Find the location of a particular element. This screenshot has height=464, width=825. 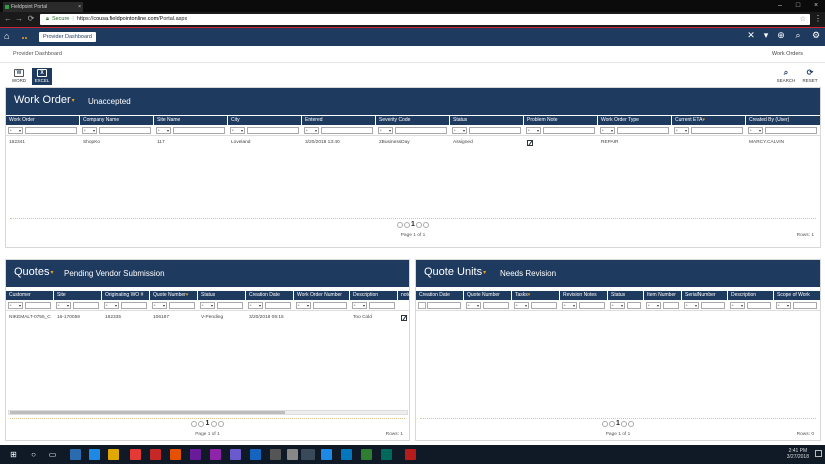

column-header: Created By (User) is located at coordinates (783, 120).